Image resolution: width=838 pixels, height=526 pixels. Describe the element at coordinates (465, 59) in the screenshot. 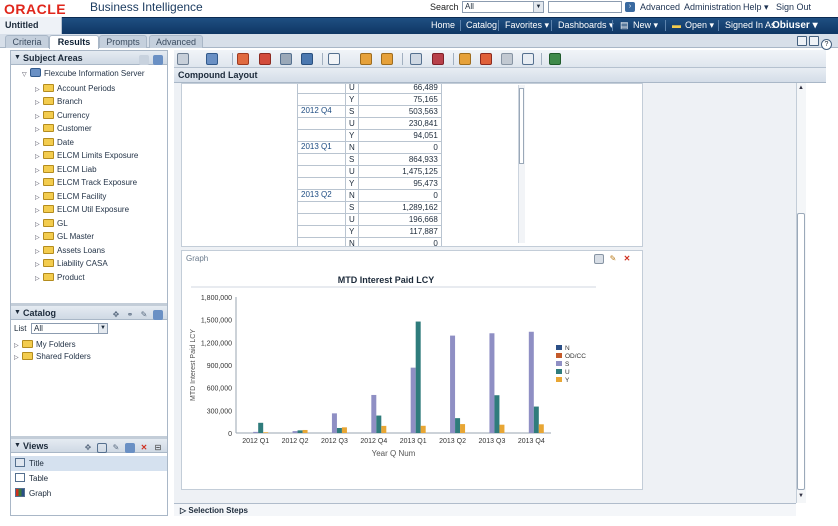

I see `properties-icon` at that location.